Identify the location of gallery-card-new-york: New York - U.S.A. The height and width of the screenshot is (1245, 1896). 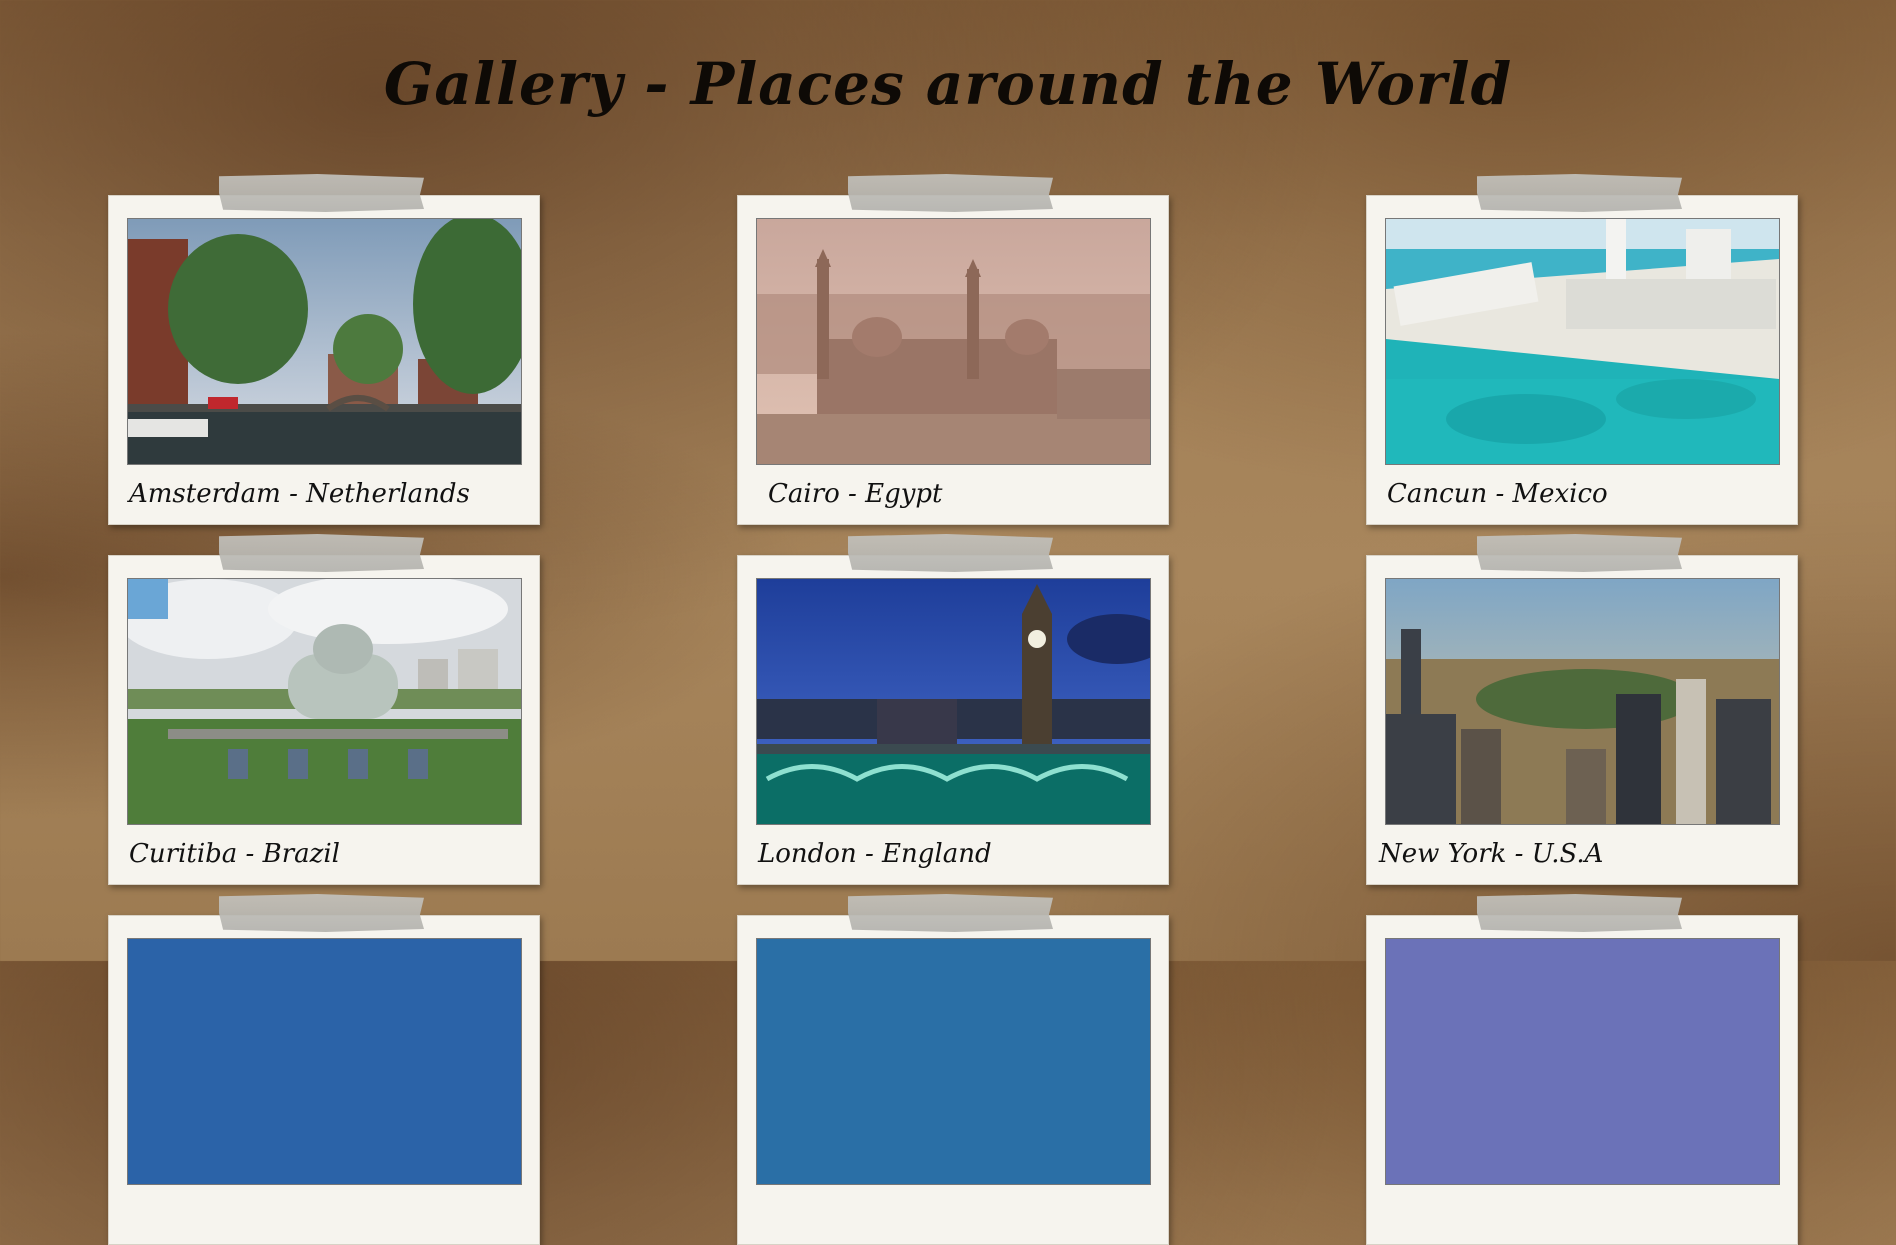
(1582, 709).